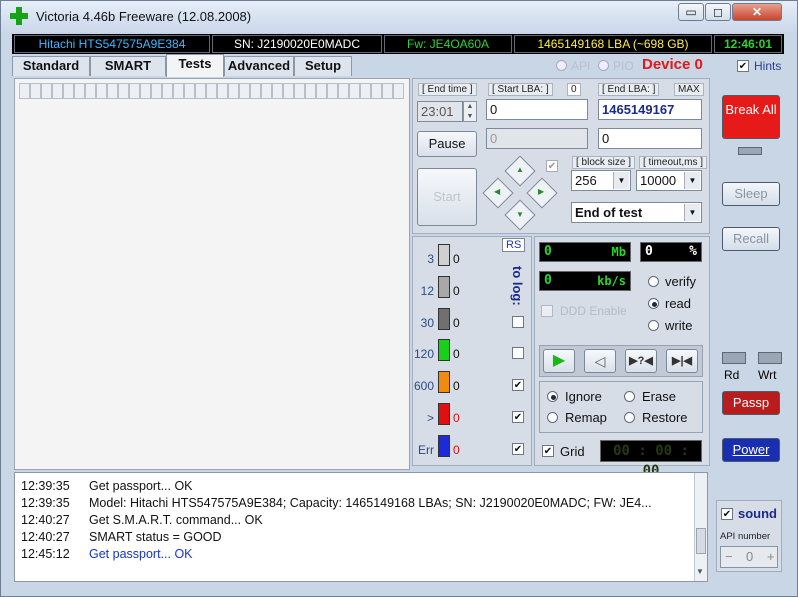 This screenshot has width=798, height=597. Describe the element at coordinates (552, 417) in the screenshot. I see `remap-radio` at that location.